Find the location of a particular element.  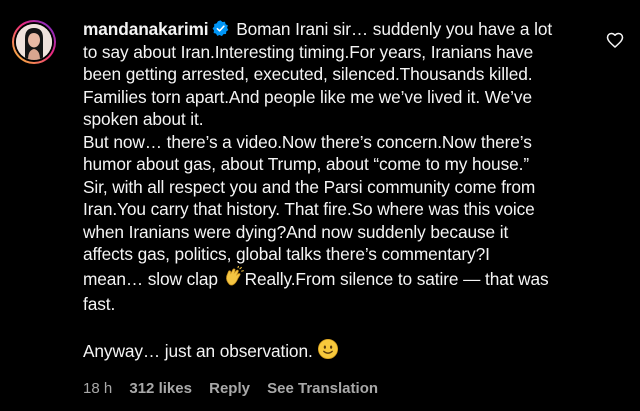

comment-line: Boman Irani sir… suddenly you have a lot is located at coordinates (394, 29).